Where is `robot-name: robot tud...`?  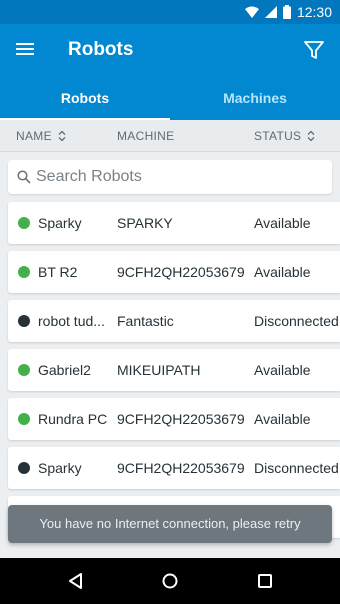 robot-name: robot tud... is located at coordinates (71, 321).